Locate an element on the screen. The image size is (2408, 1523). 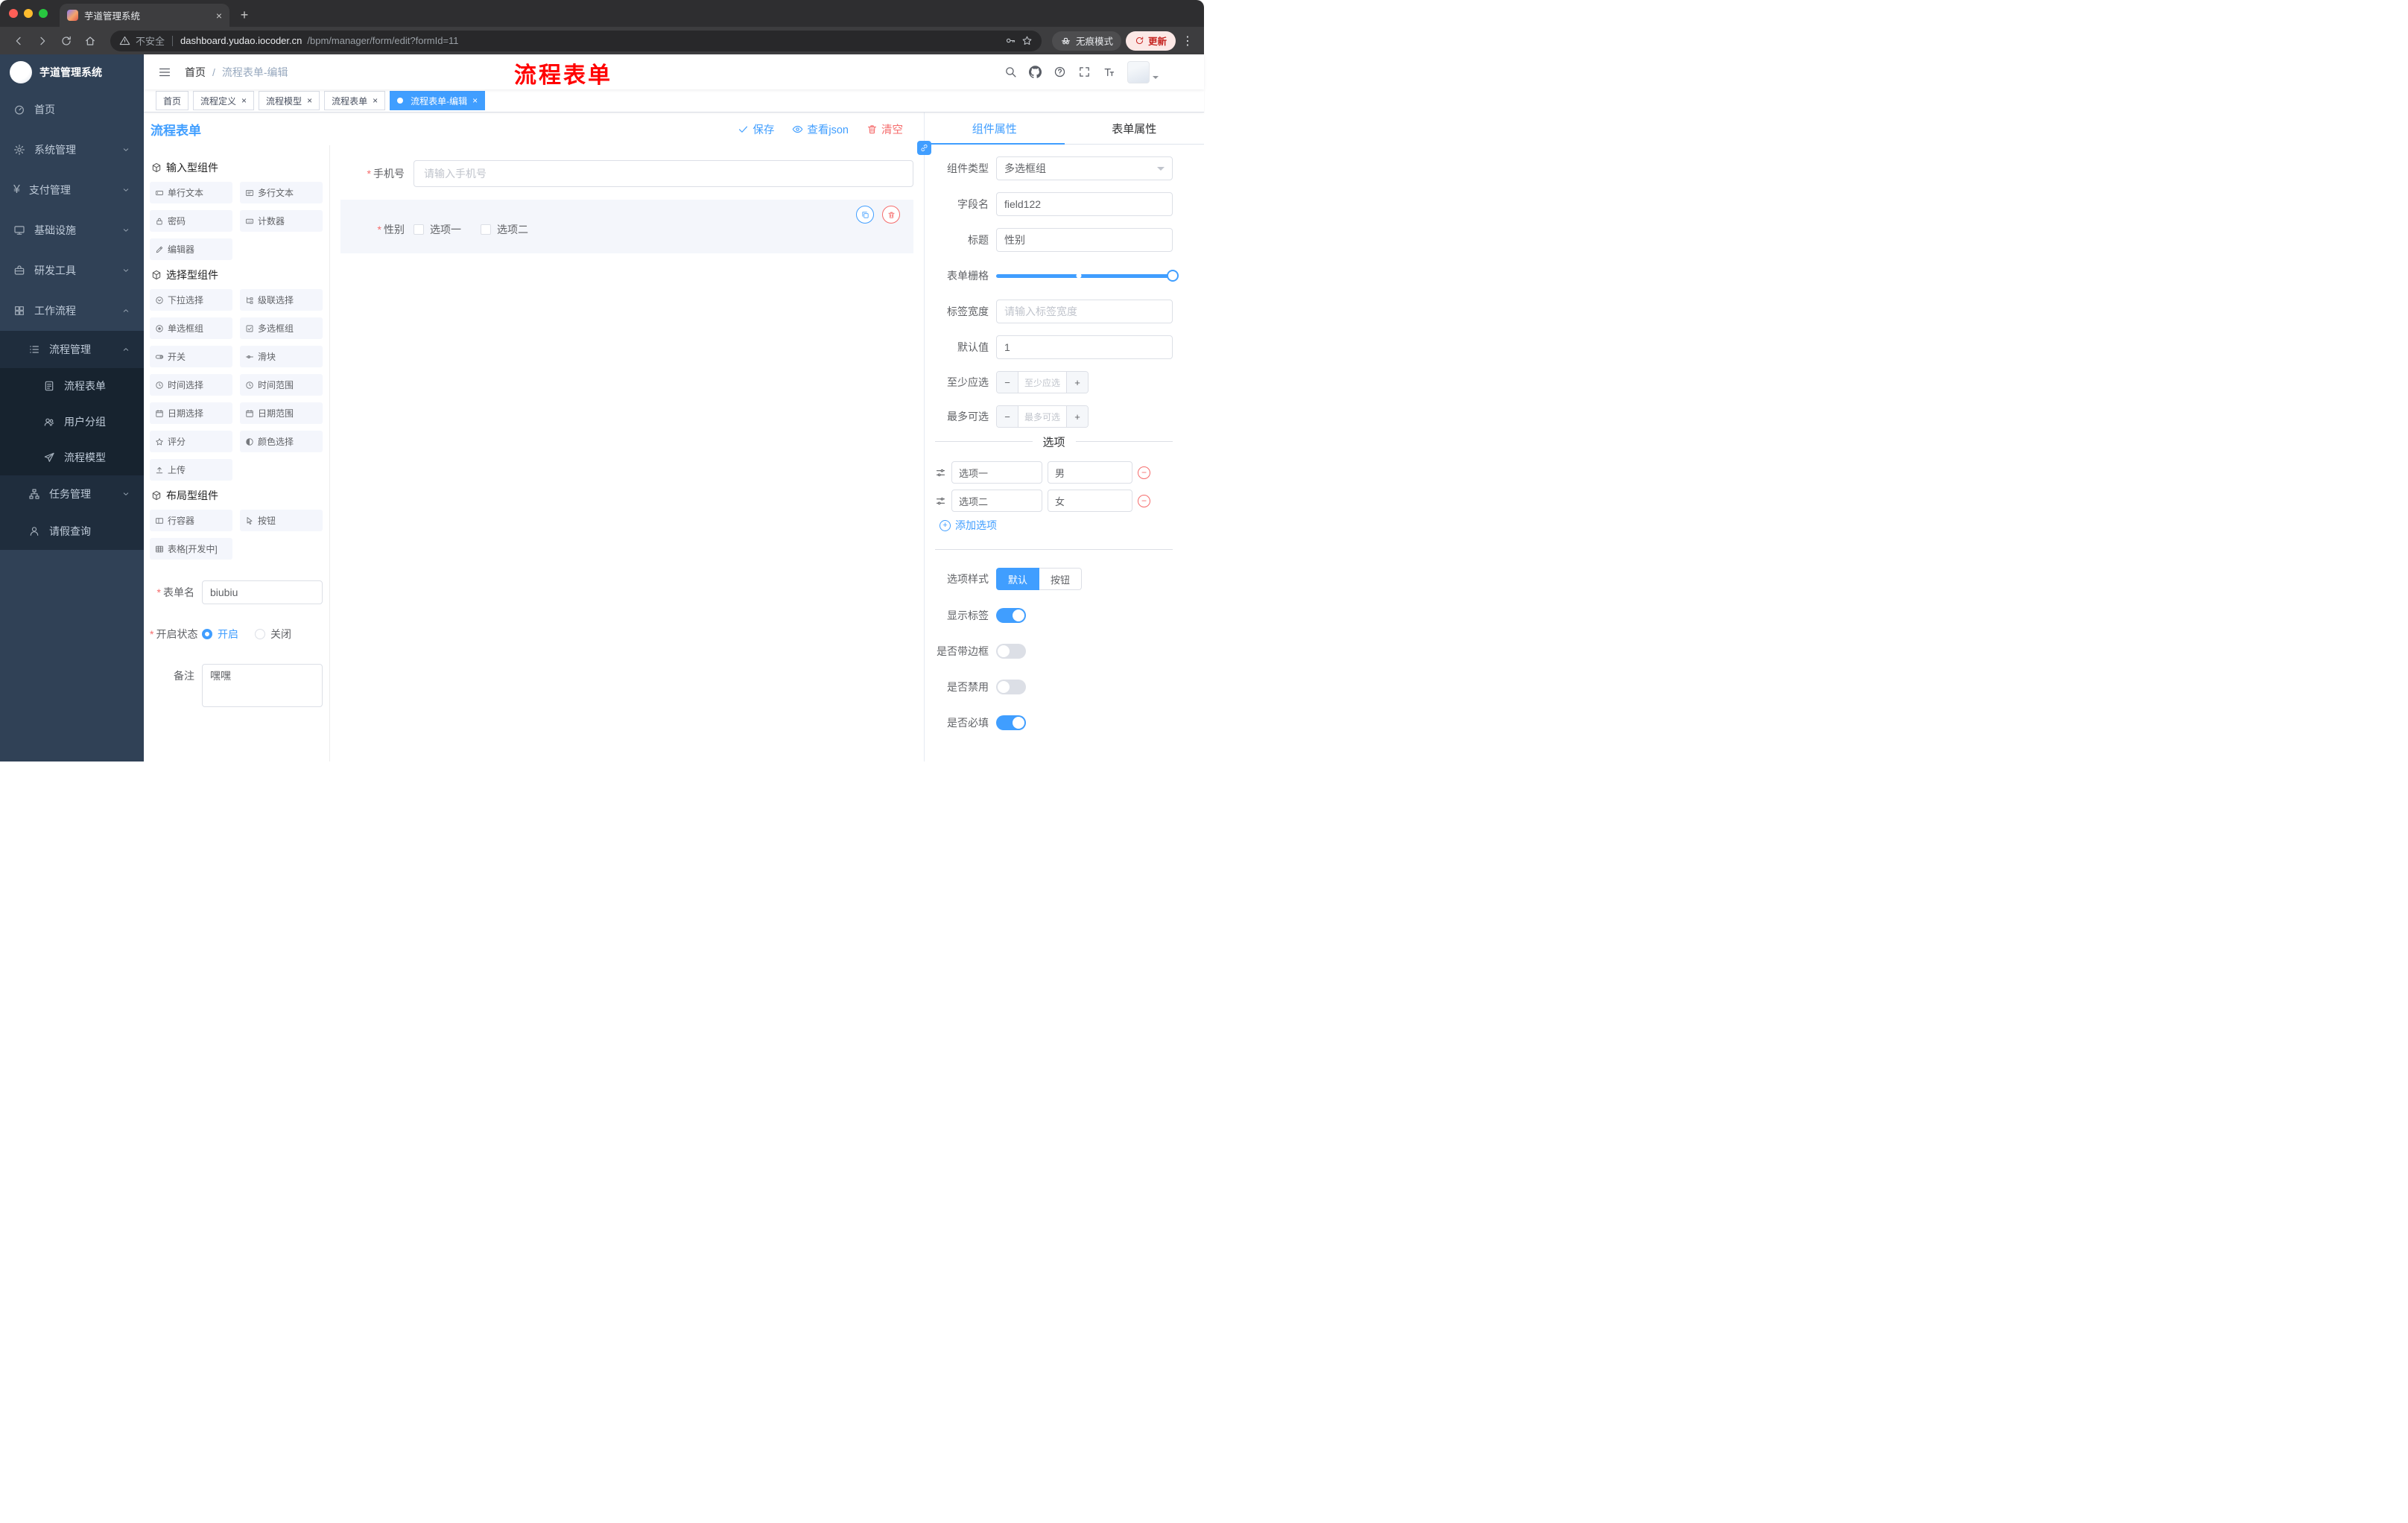
window-zoom-button is located at coordinates (43, 14).